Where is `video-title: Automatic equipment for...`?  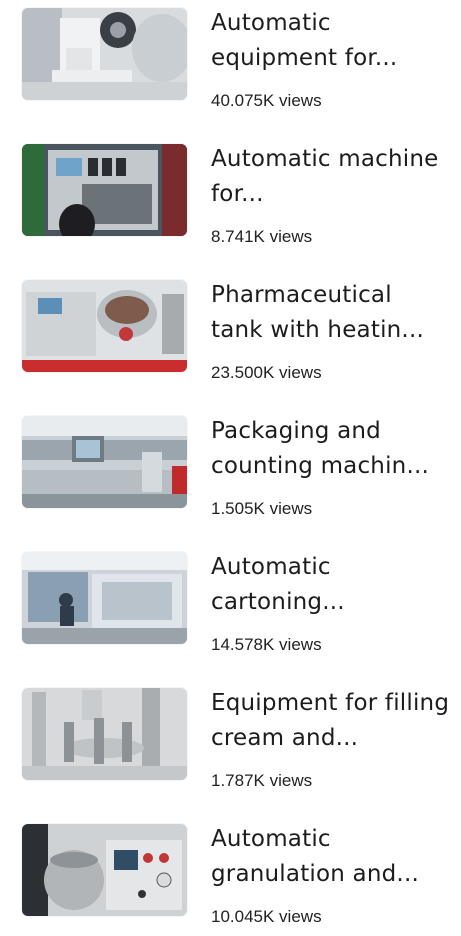 video-title: Automatic equipment for... is located at coordinates (331, 41).